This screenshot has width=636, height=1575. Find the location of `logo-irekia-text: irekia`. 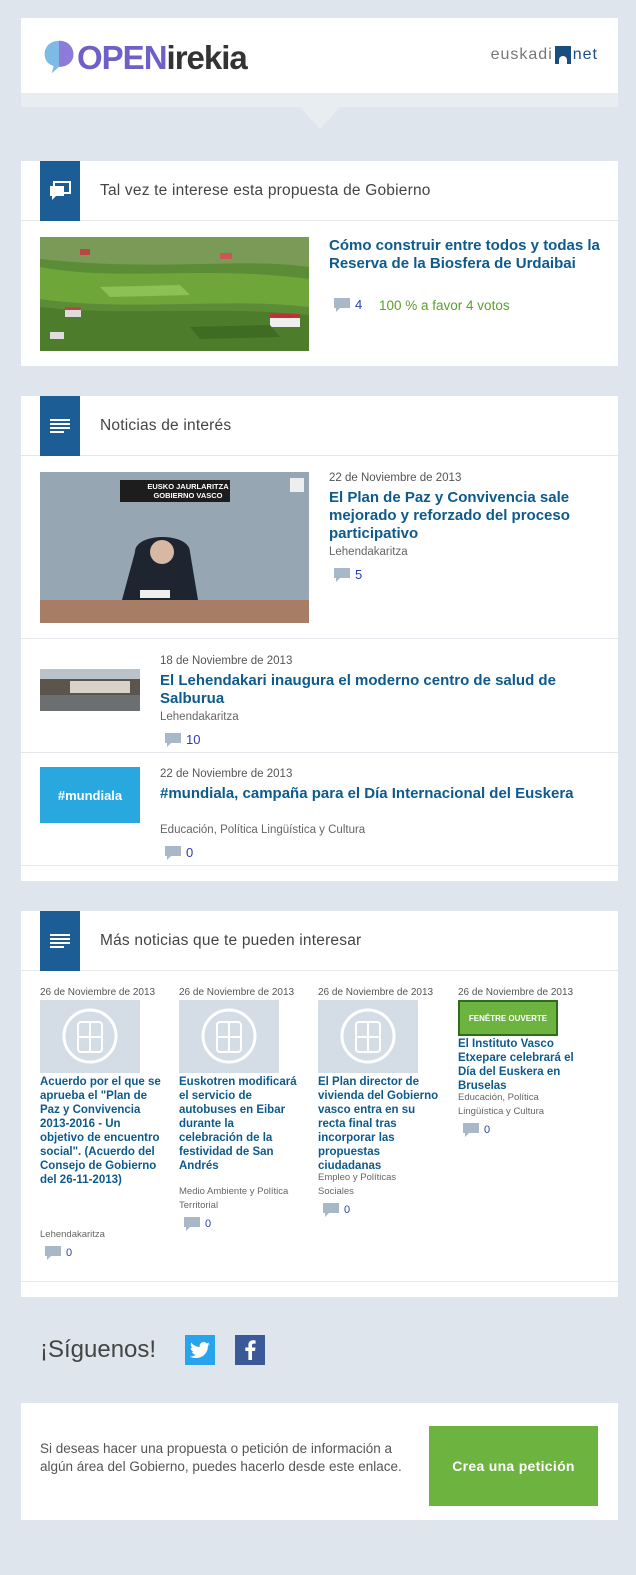

logo-irekia-text: irekia is located at coordinates (207, 57).